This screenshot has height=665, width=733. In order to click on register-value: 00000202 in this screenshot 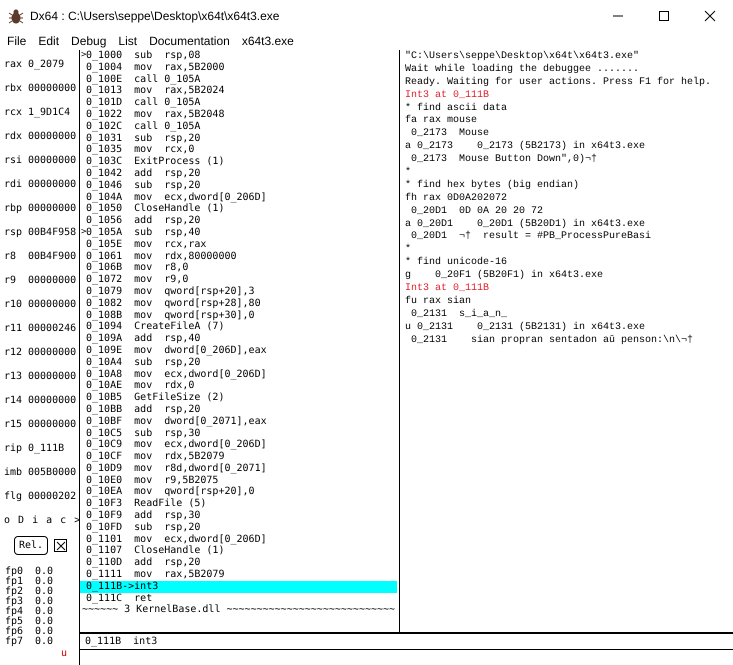, I will do `click(52, 496)`.